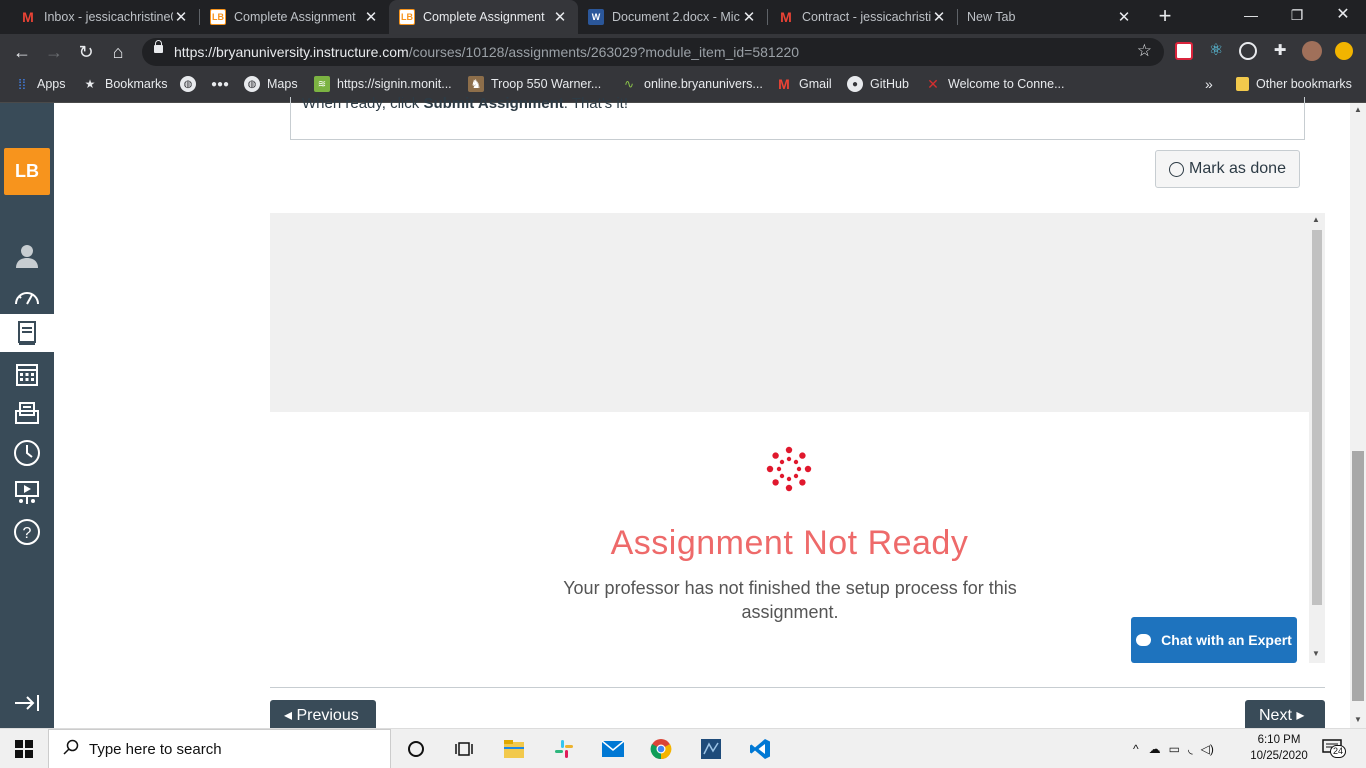 The height and width of the screenshot is (768, 1366). I want to click on mysql-workbench-icon, so click(711, 749).